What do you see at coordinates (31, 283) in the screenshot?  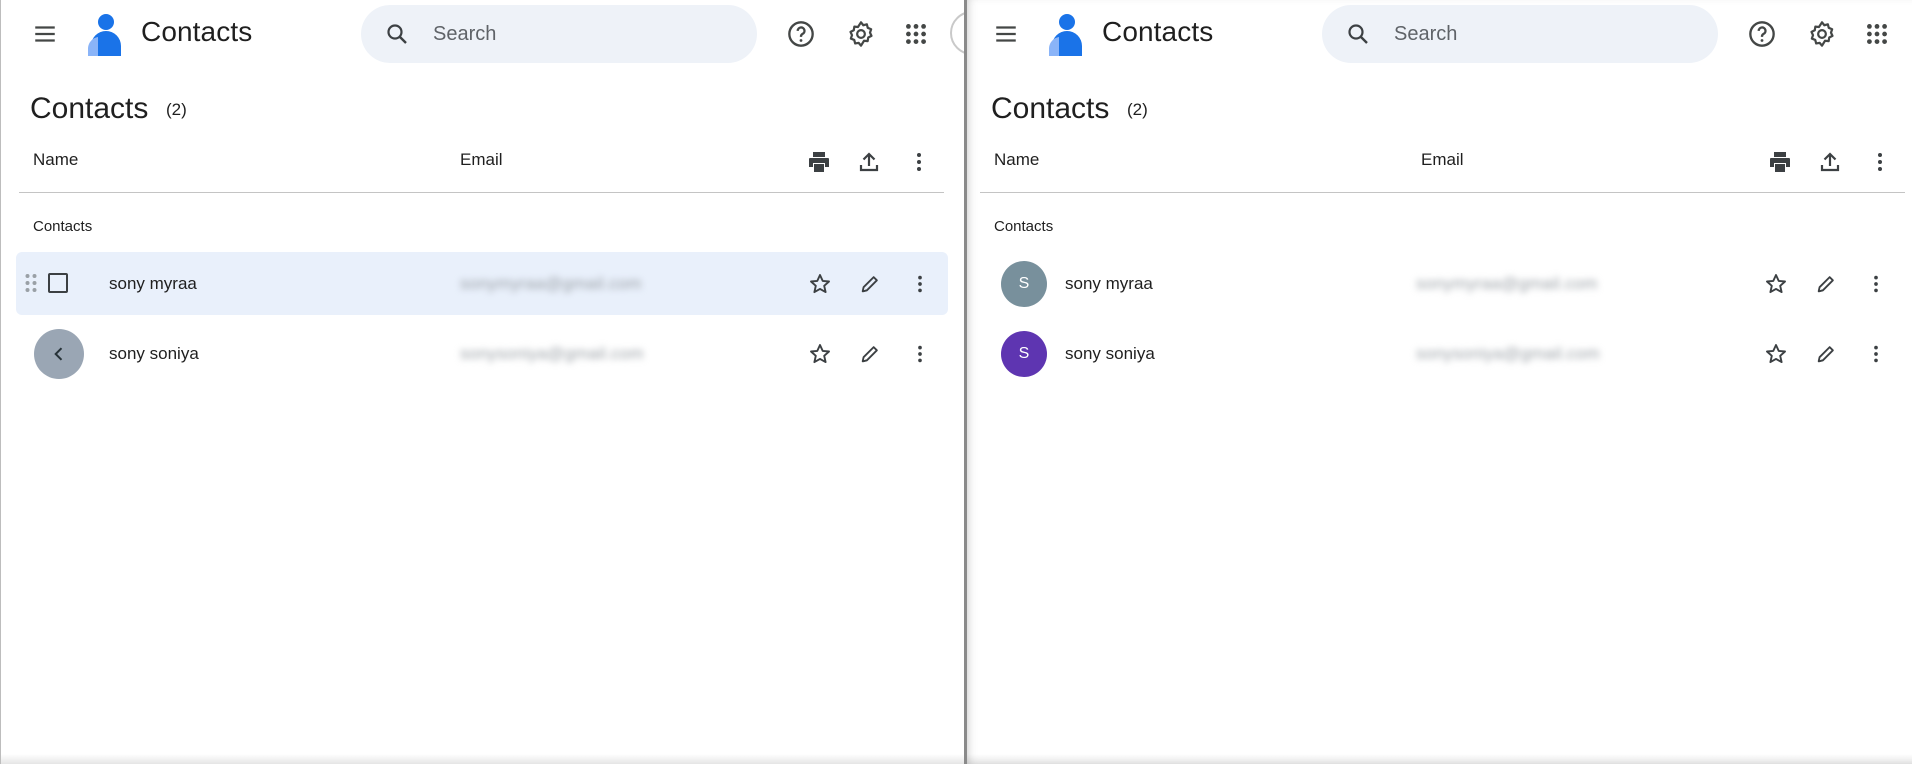 I see `drag-handle-icon` at bounding box center [31, 283].